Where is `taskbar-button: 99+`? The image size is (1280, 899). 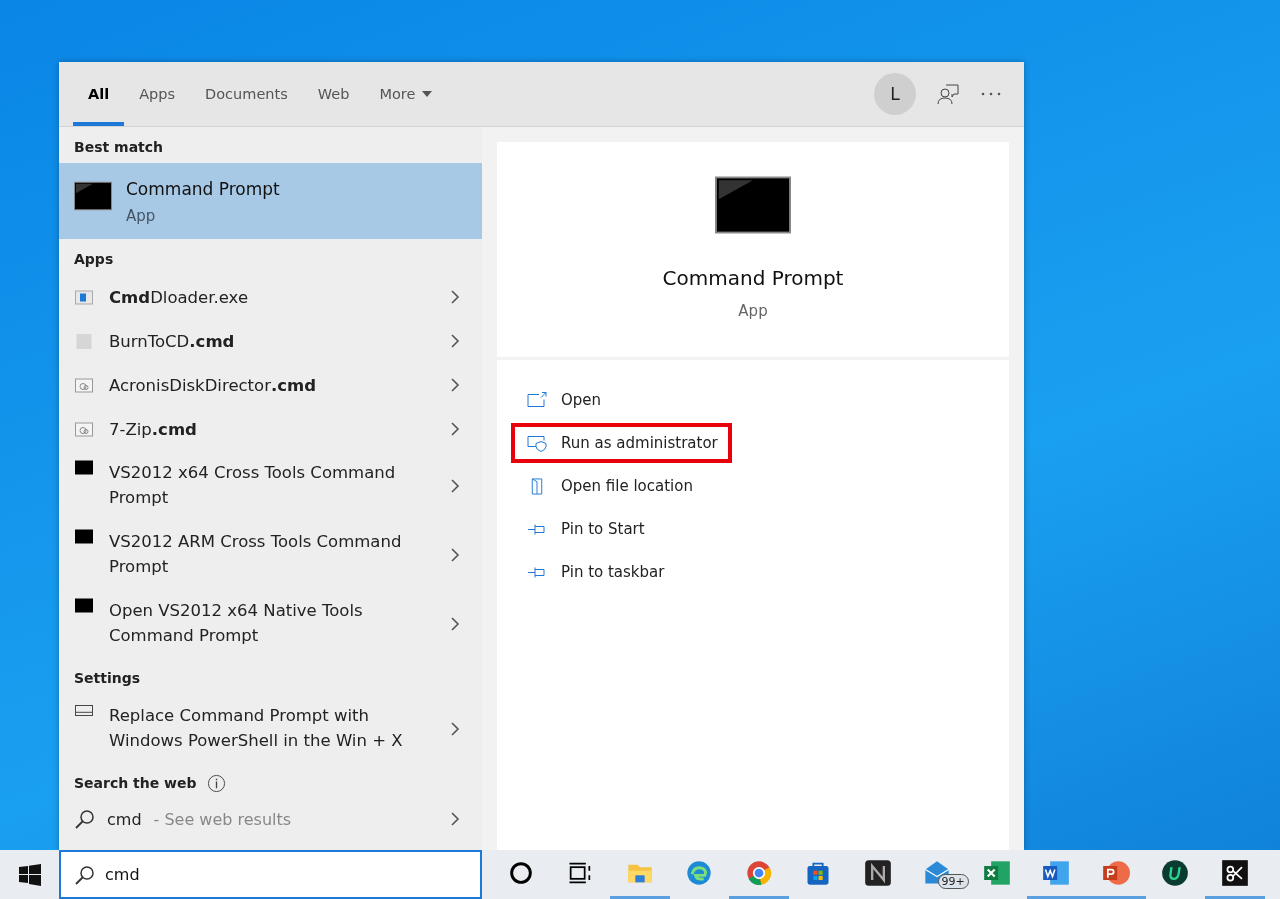 taskbar-button: 99+ is located at coordinates (937, 874).